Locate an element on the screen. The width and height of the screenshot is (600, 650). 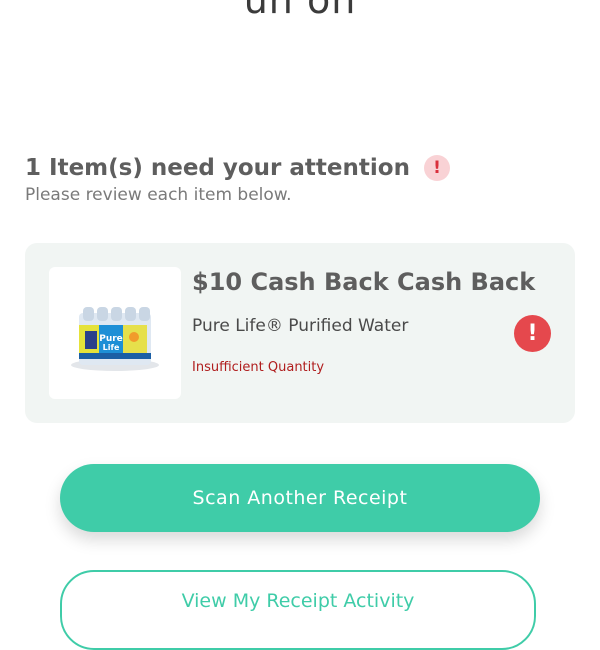
product-thumbnail: Pure Life is located at coordinates (115, 333).